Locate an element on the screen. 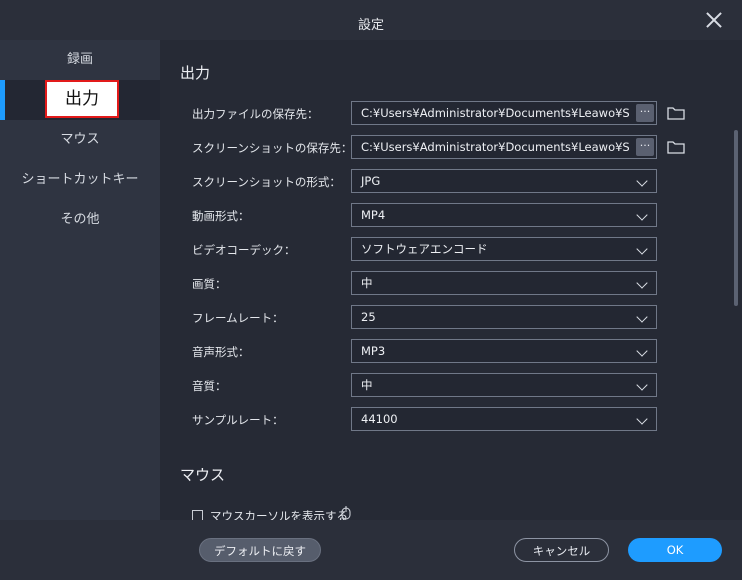  sidebar-item-other: その他 is located at coordinates (80, 220).